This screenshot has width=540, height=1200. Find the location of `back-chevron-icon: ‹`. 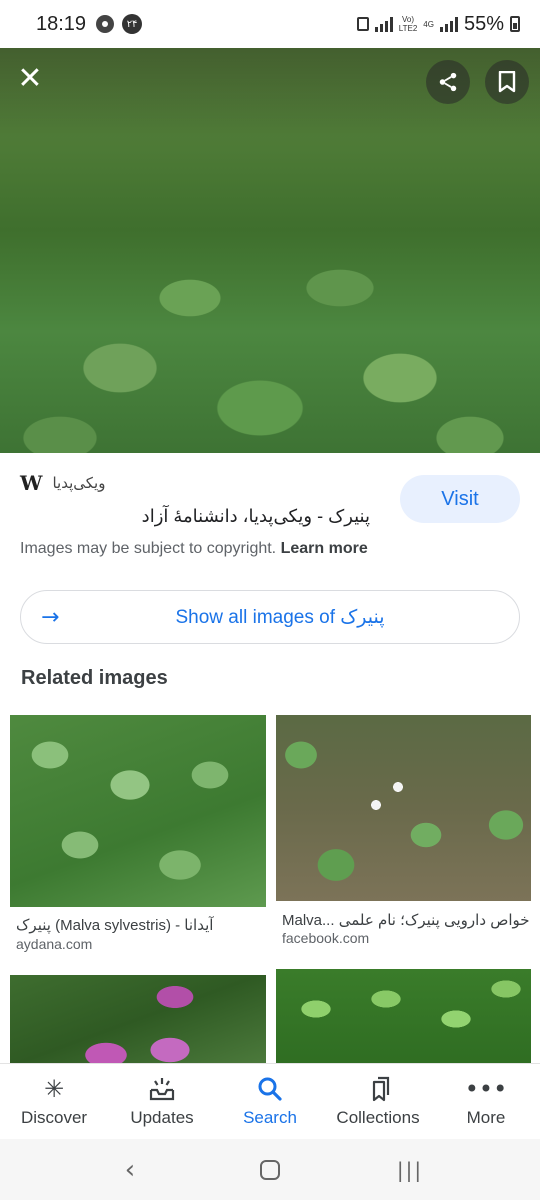

back-chevron-icon: ‹ is located at coordinates (130, 1169).